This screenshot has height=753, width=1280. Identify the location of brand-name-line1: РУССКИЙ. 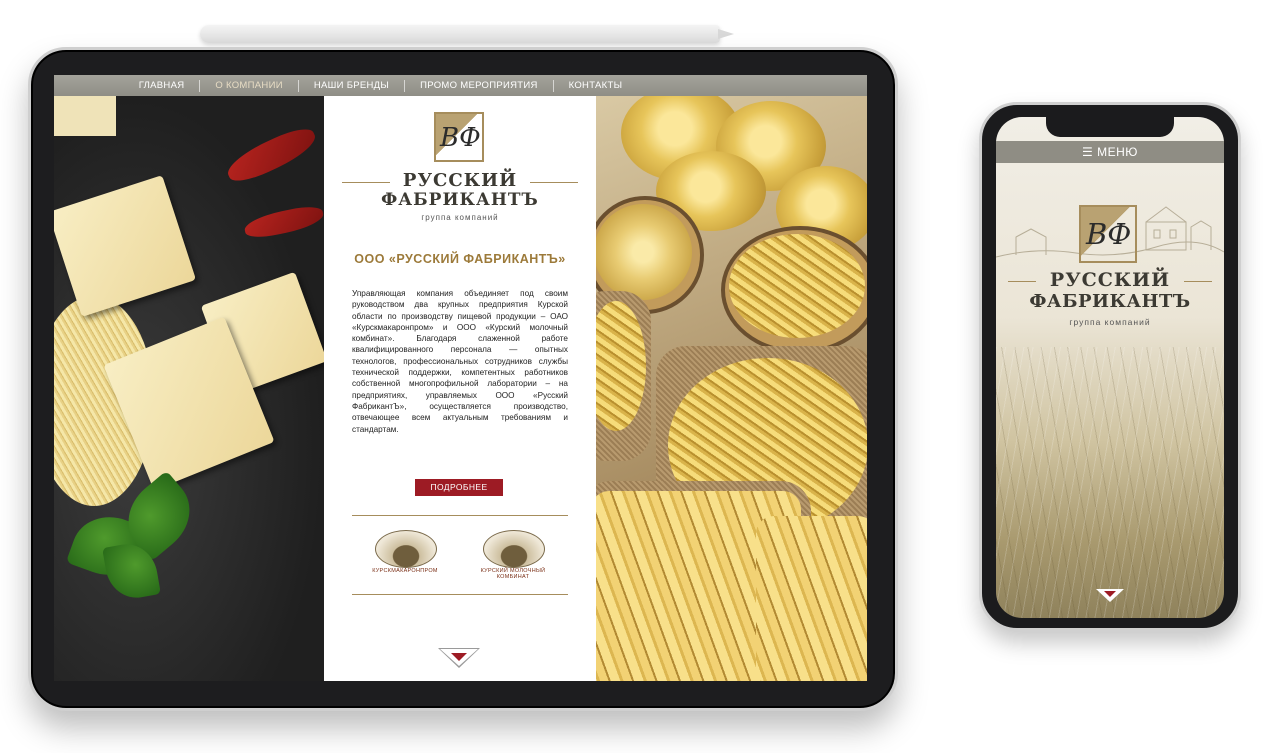
(460, 180).